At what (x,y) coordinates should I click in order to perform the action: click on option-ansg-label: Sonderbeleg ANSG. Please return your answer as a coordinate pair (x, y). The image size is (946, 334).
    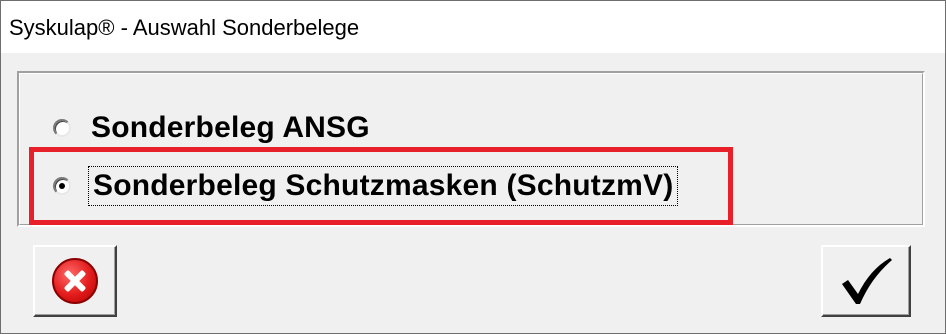
    Looking at the image, I should click on (230, 128).